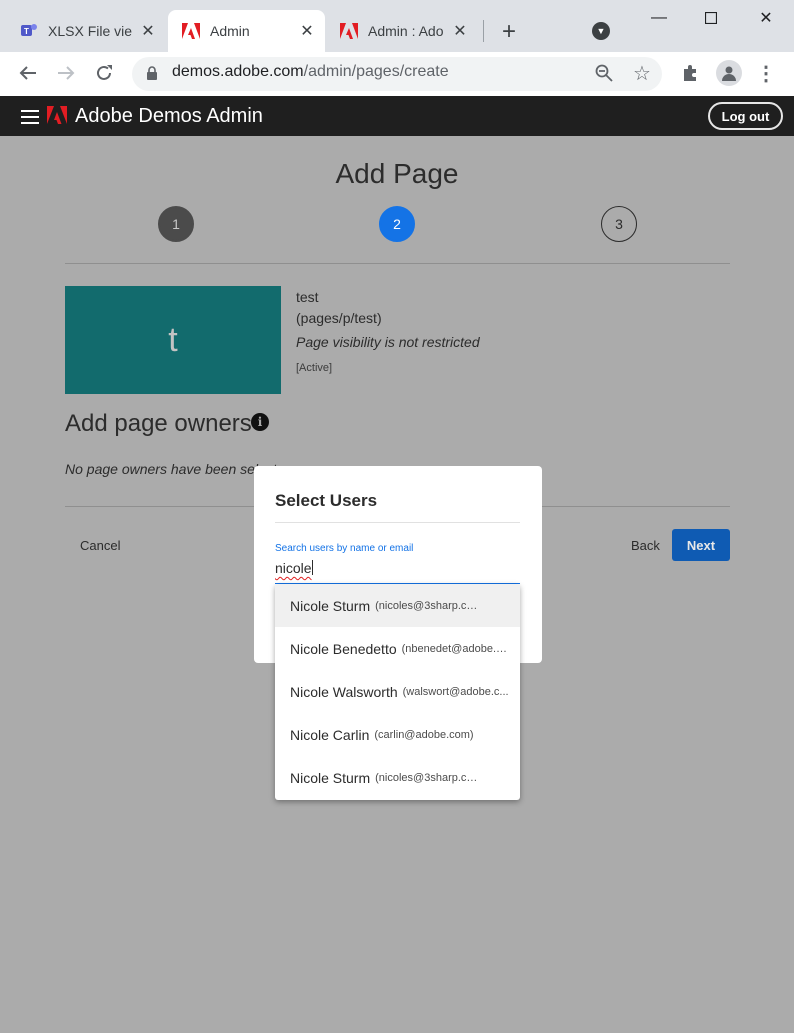 This screenshot has width=794, height=1033. I want to click on maximize-icon, so click(711, 18).